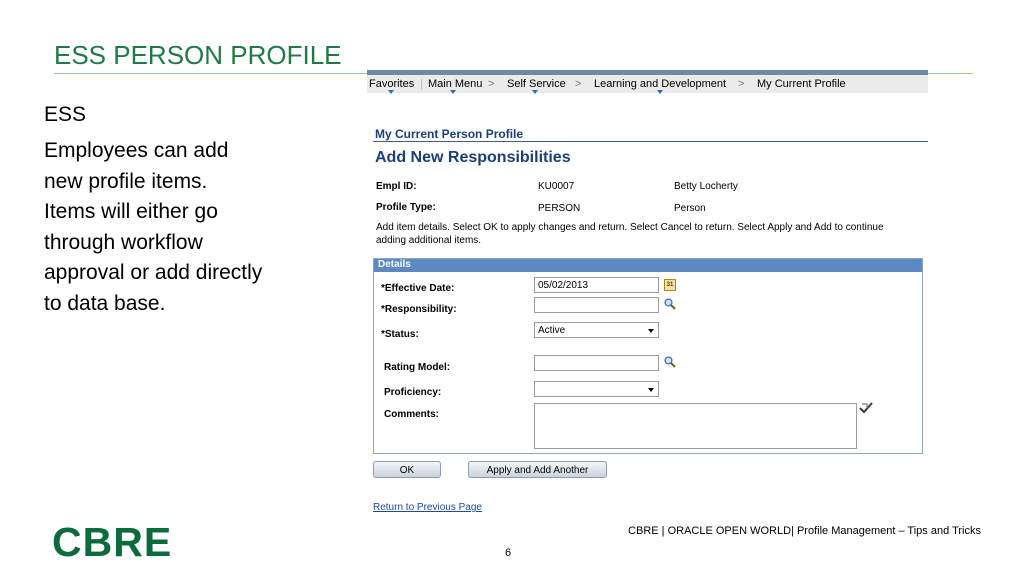 The image size is (1024, 576). What do you see at coordinates (801, 84) in the screenshot?
I see `nav-my-current-profile: My Current Profile` at bounding box center [801, 84].